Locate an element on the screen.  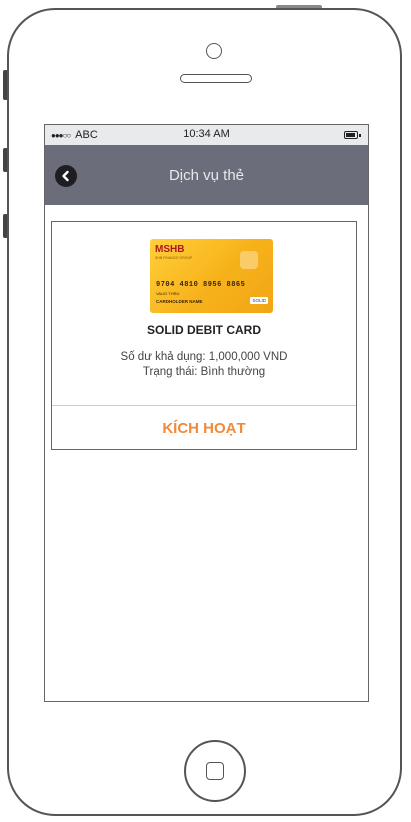
earpiece-speaker is located at coordinates (216, 78).